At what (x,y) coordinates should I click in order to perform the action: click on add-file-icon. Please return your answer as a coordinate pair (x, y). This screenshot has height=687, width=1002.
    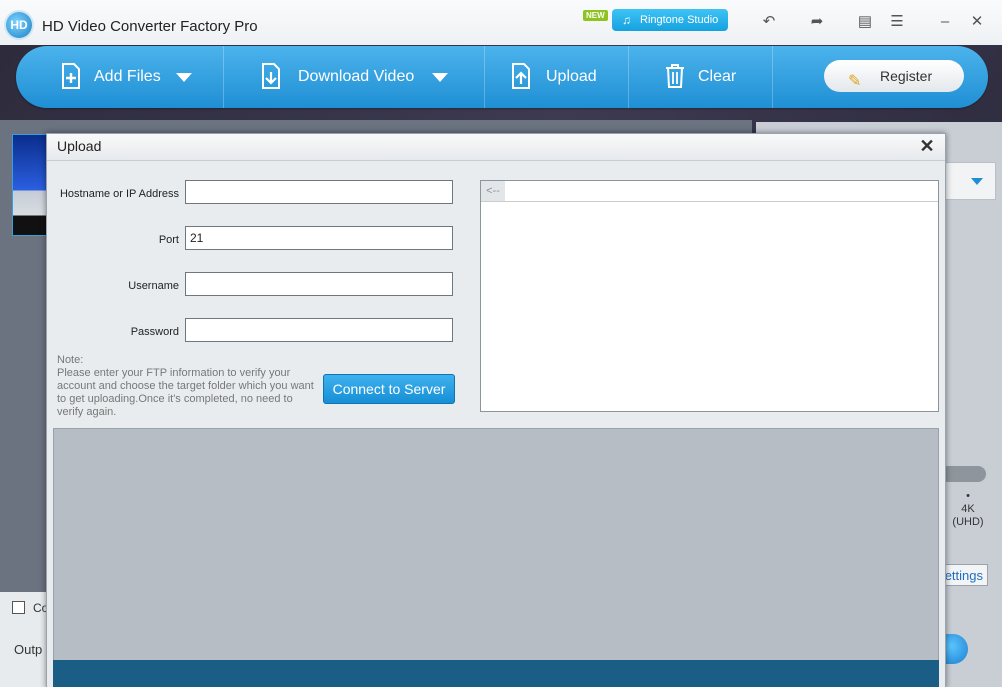
    Looking at the image, I should click on (71, 76).